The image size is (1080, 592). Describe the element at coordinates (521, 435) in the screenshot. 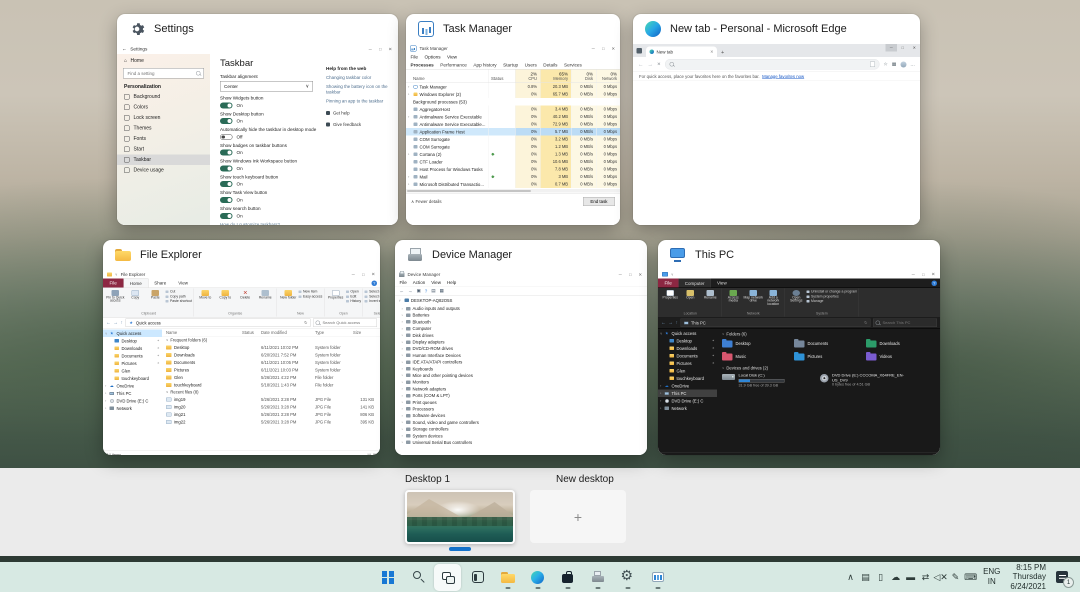

I see `device-category: System devices` at that location.